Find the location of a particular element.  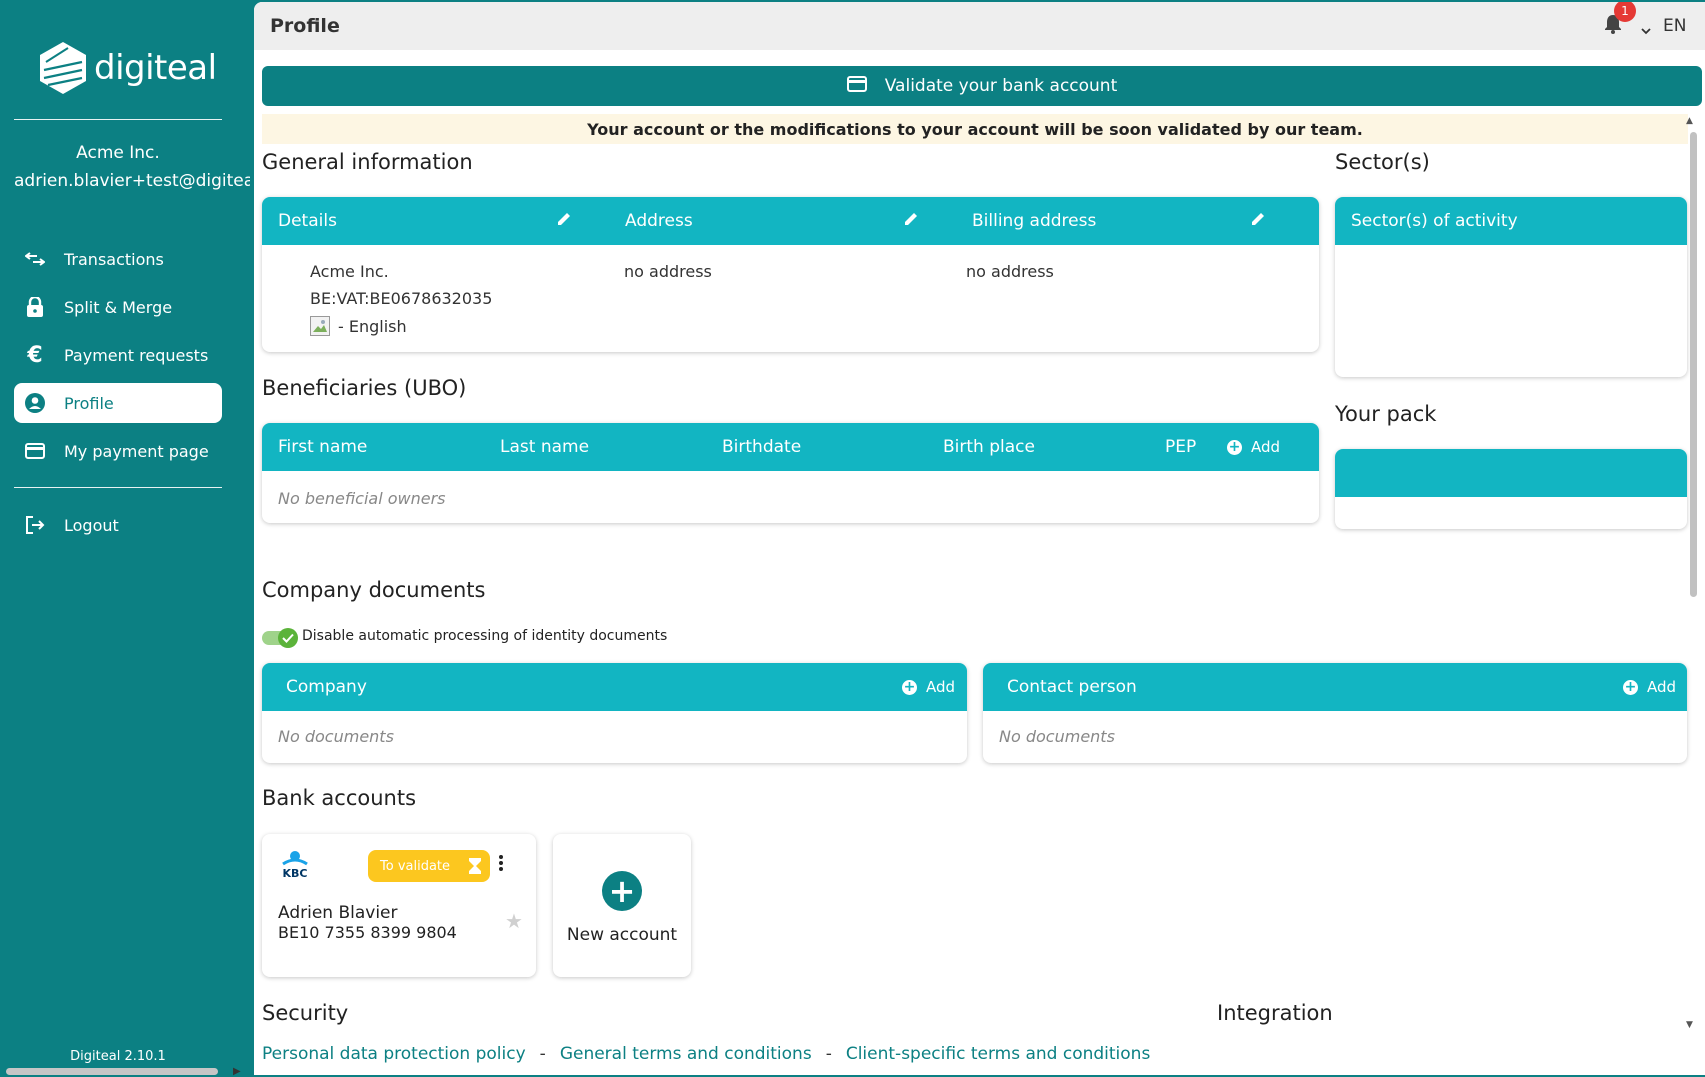

favorite-star-icon: ★ is located at coordinates (514, 921).